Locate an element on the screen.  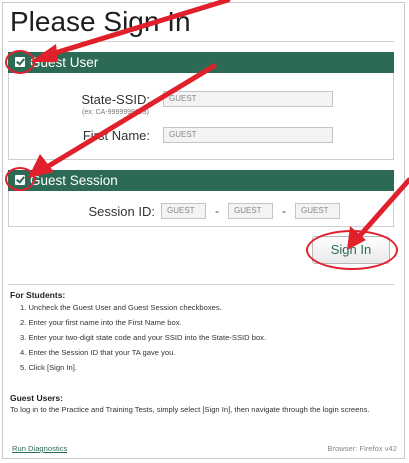
guests-heading: Guest Users: is located at coordinates (36, 398).